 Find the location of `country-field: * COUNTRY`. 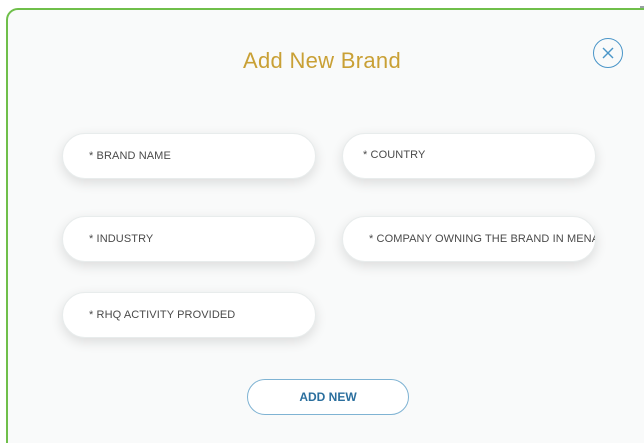

country-field: * COUNTRY is located at coordinates (469, 156).